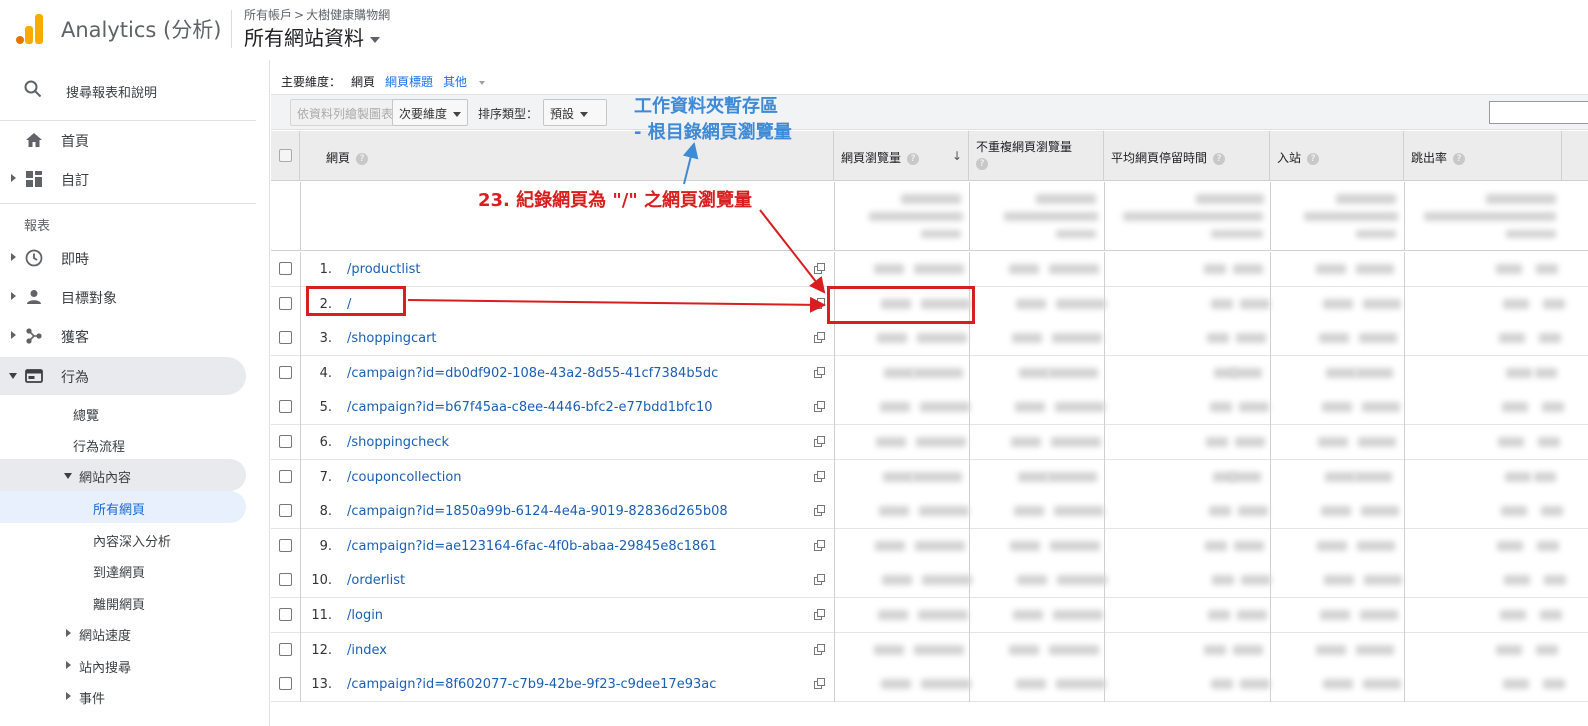 The image size is (1588, 726). Describe the element at coordinates (616, 304) in the screenshot. I see `arrow-row-to-value` at that location.